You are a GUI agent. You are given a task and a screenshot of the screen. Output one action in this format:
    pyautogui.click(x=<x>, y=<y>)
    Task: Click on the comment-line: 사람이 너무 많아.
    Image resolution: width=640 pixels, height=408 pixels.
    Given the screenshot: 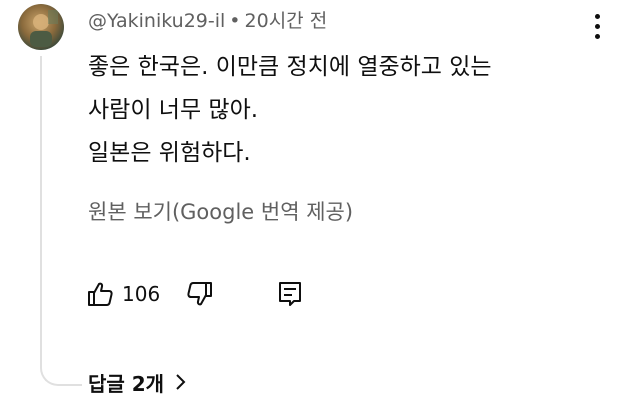 What is the action you would take?
    pyautogui.click(x=173, y=110)
    